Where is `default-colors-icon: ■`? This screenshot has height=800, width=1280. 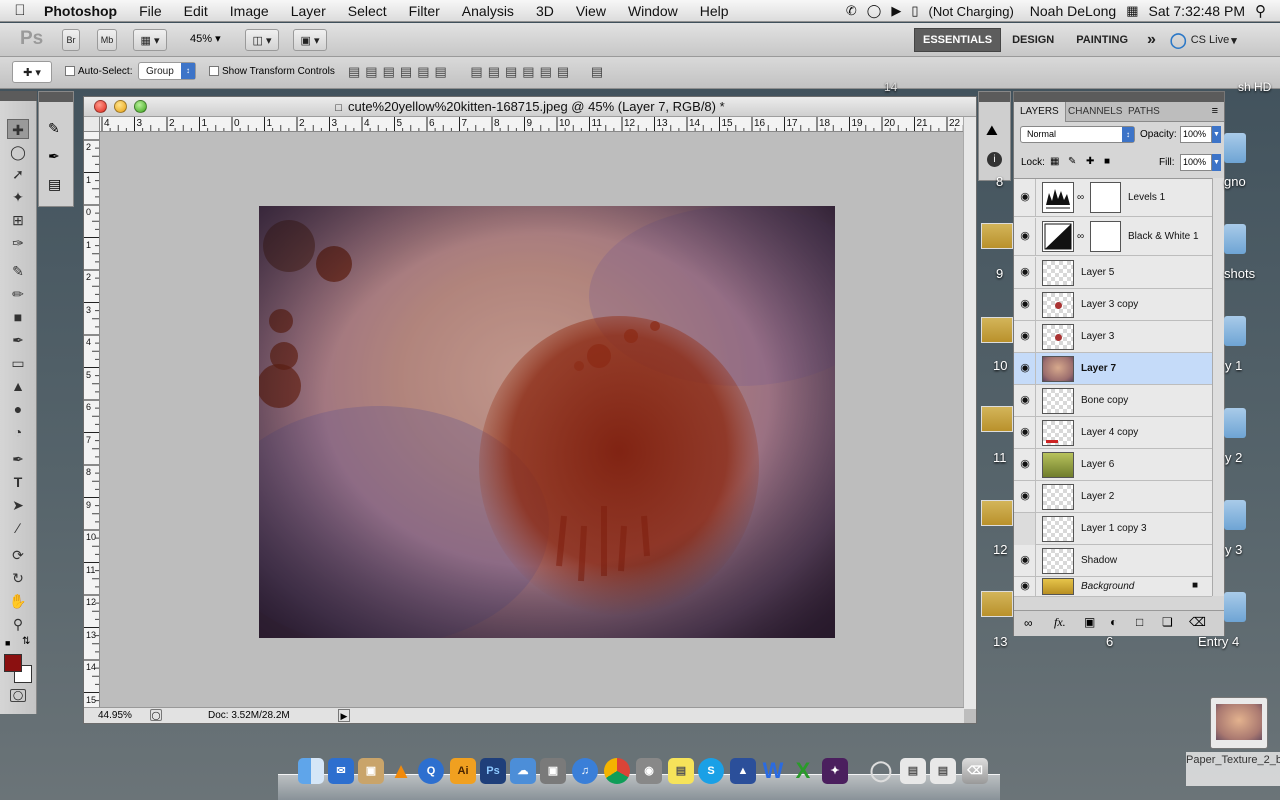
default-colors-icon: ■ is located at coordinates (7, 643).